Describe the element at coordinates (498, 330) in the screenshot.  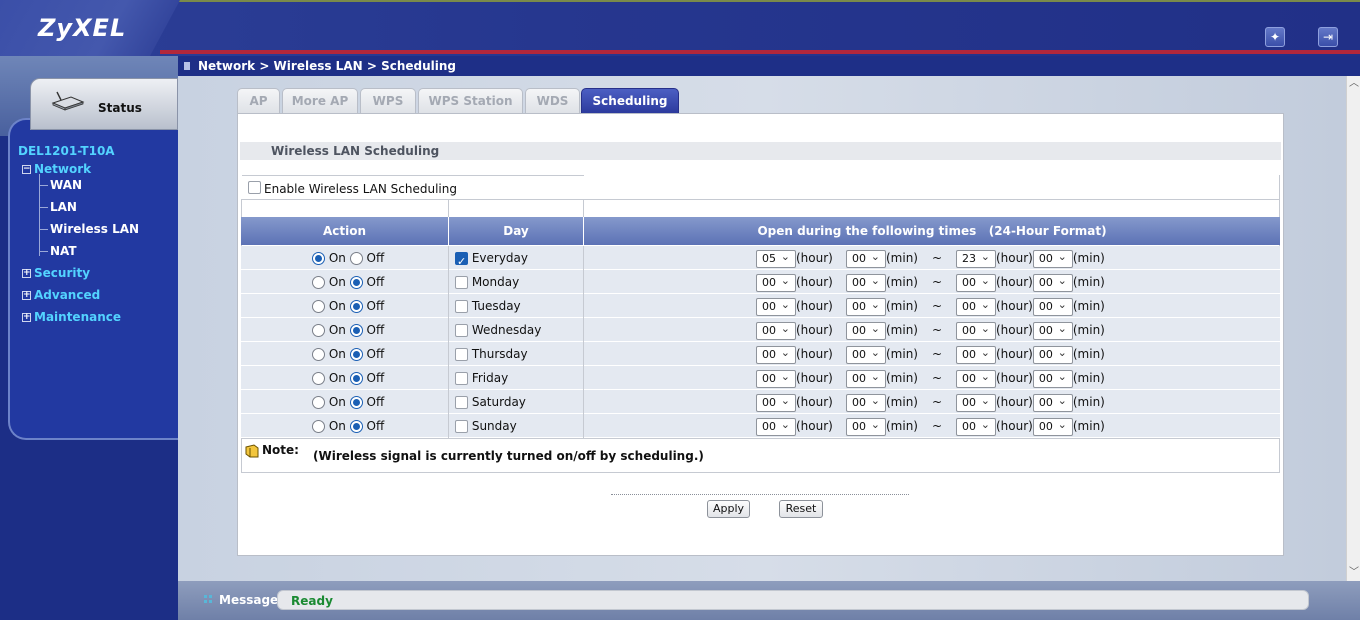
I see `day-cell: Wednesday` at that location.